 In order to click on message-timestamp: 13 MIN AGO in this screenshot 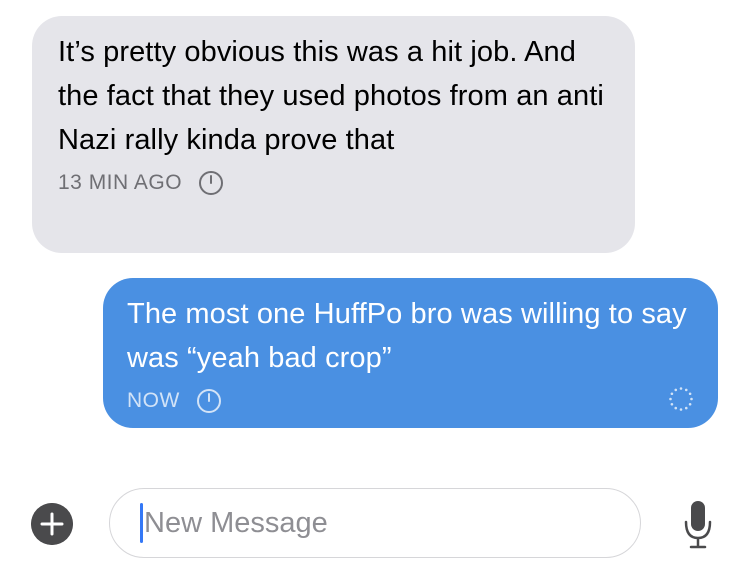, I will do `click(120, 182)`.